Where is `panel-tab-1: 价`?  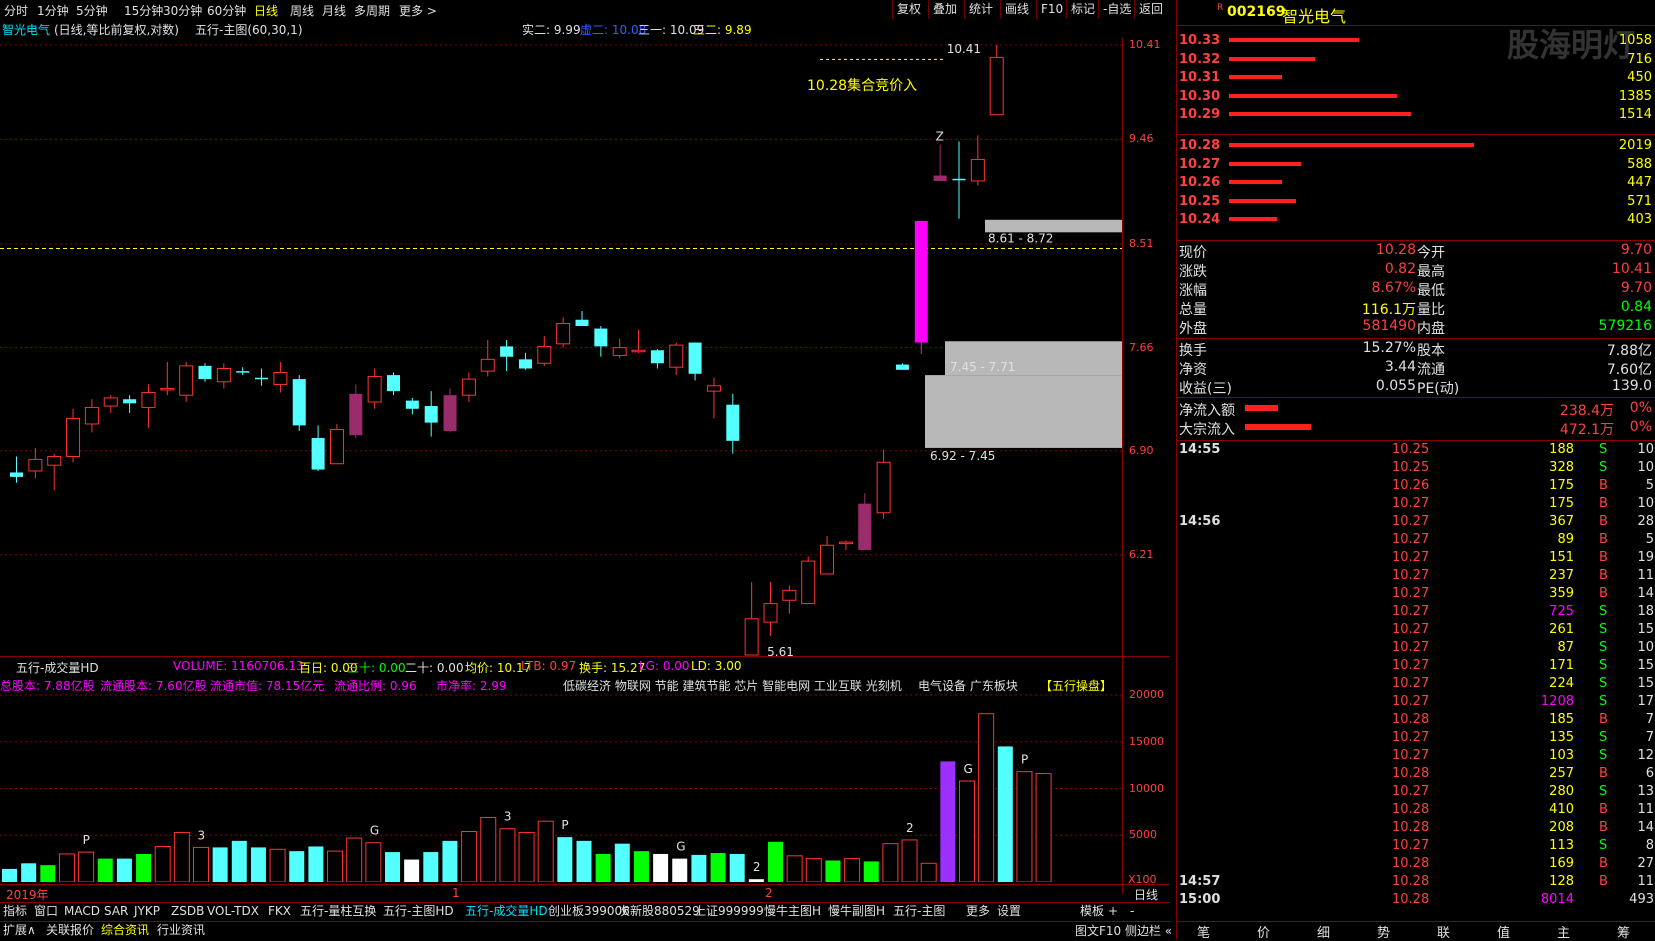
panel-tab-1: 价 is located at coordinates (1263, 931).